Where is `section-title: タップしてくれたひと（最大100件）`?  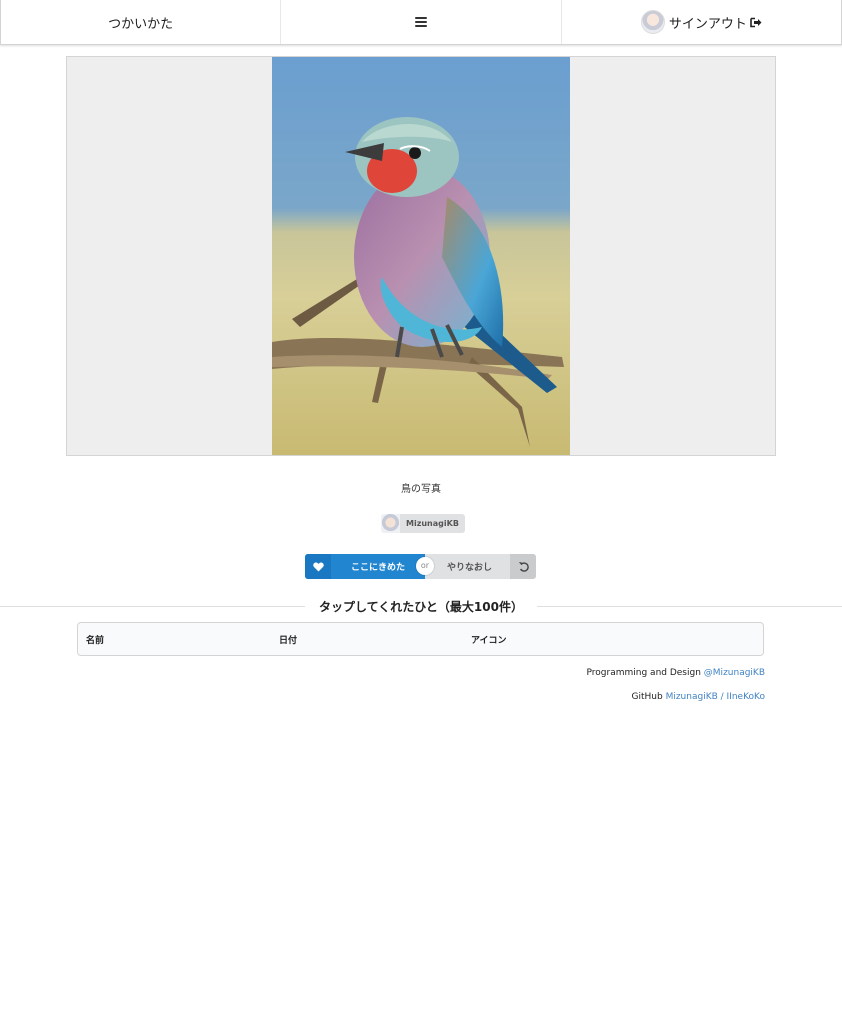
section-title: タップしてくれたひと（最大100件） is located at coordinates (421, 606).